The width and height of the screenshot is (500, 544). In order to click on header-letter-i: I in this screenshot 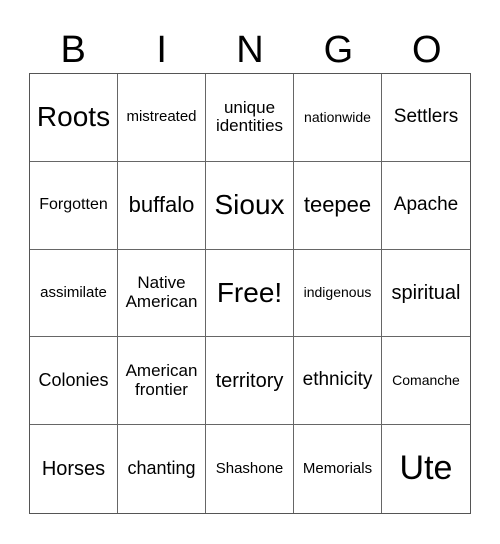, I will do `click(161, 50)`.